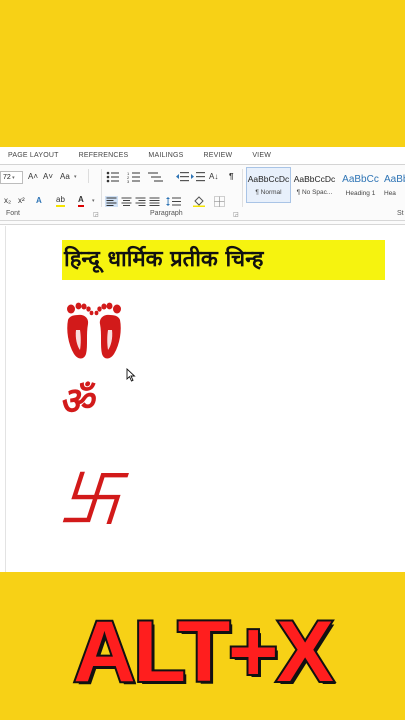 This screenshot has height=720, width=405. Describe the element at coordinates (198, 177) in the screenshot. I see `increase-indent-icon` at that location.